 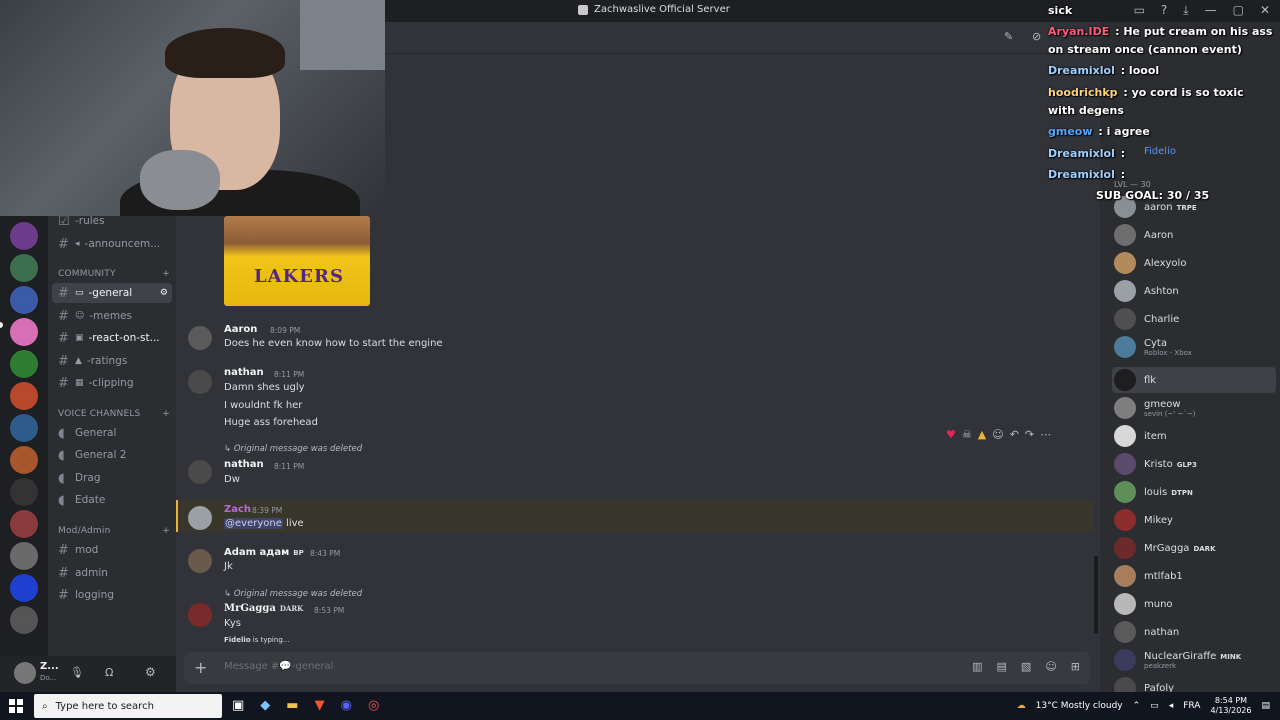 I want to click on task-view-icon: ▣, so click(x=238, y=705).